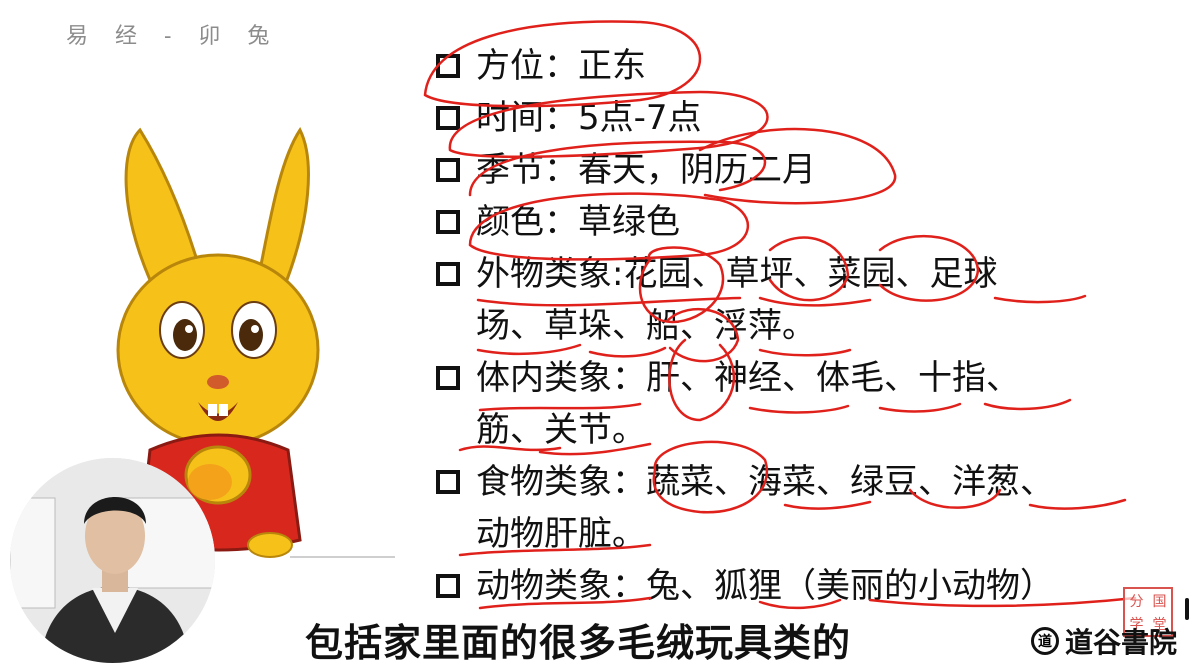 This screenshot has width=1189, height=669. What do you see at coordinates (561, 66) in the screenshot?
I see `list-item-label: 方位：正东` at bounding box center [561, 66].